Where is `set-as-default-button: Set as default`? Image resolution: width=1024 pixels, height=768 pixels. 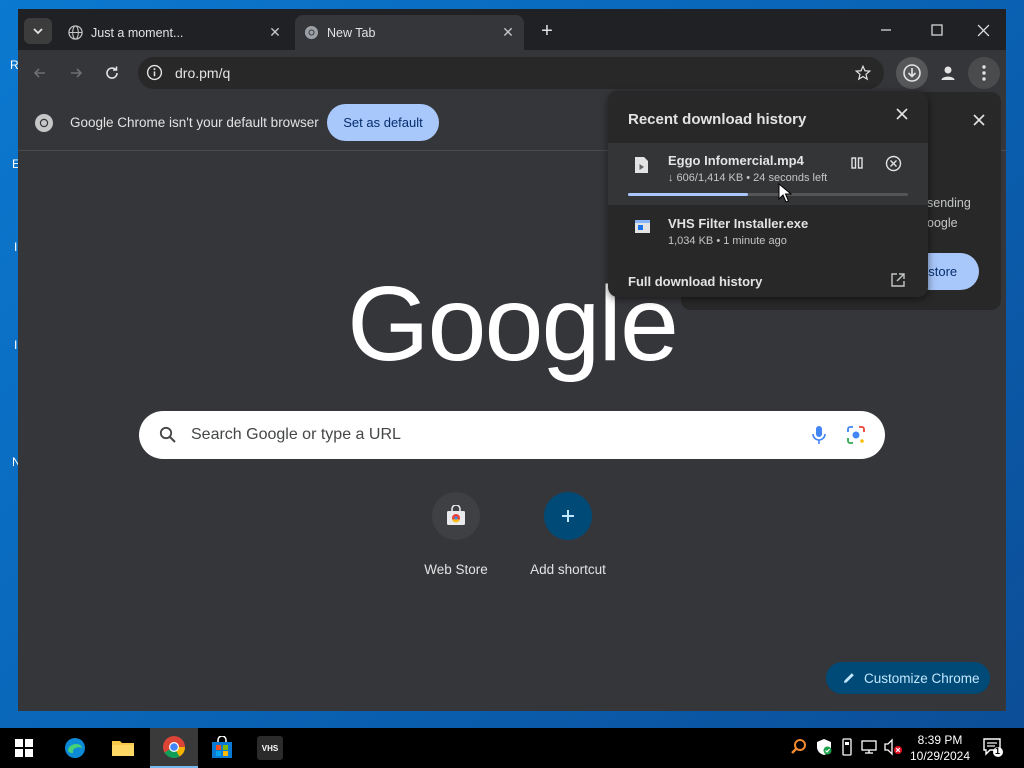
set-as-default-button: Set as default is located at coordinates (383, 122).